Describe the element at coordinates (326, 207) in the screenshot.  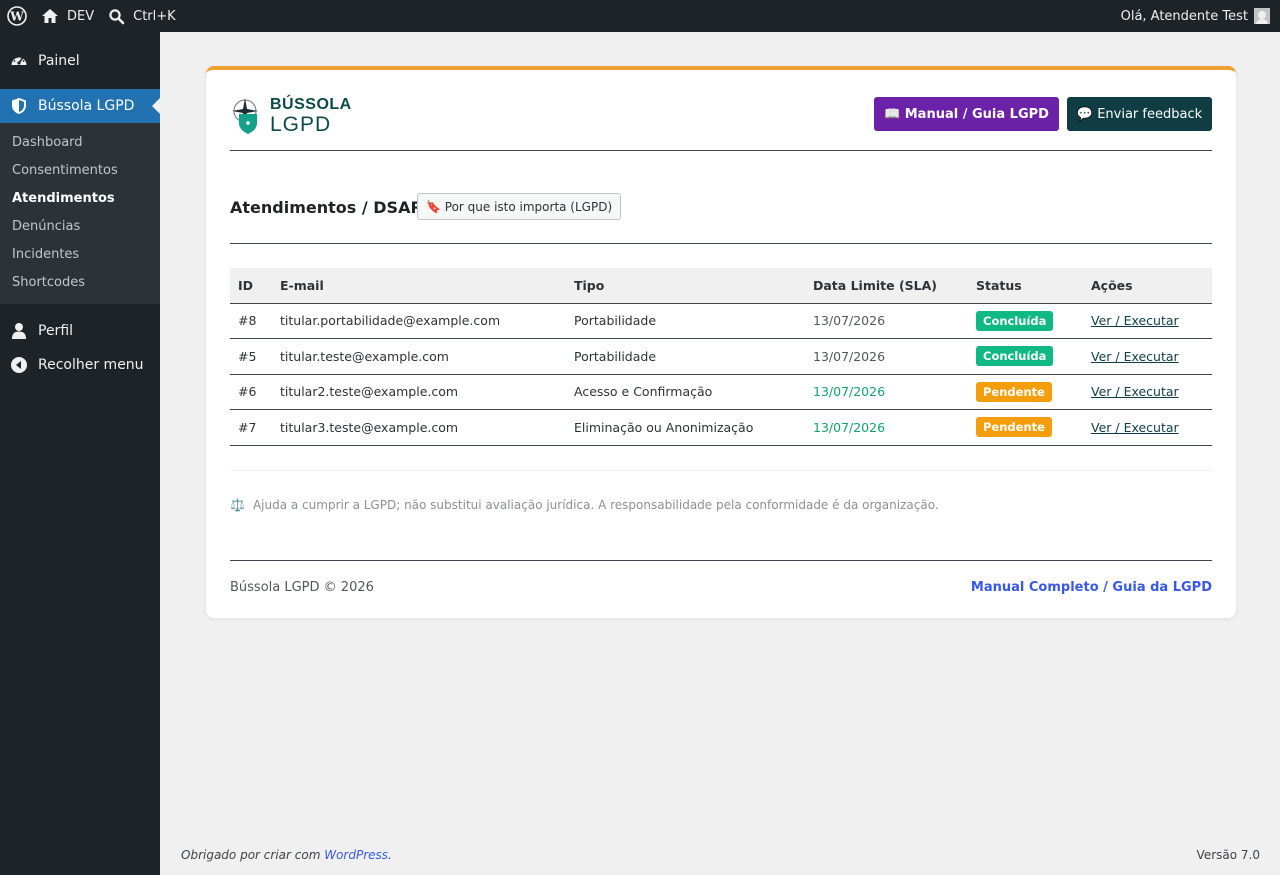
I see `page-title: Atendimentos / DSAR` at that location.